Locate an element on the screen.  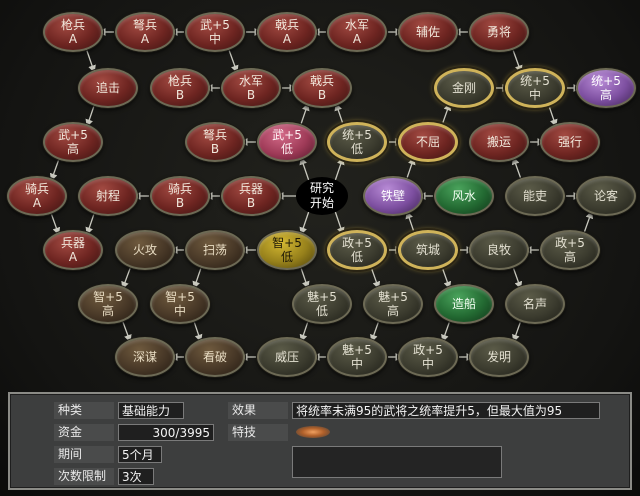
research-node-label: 辅佐 is located at coordinates (427, 32).